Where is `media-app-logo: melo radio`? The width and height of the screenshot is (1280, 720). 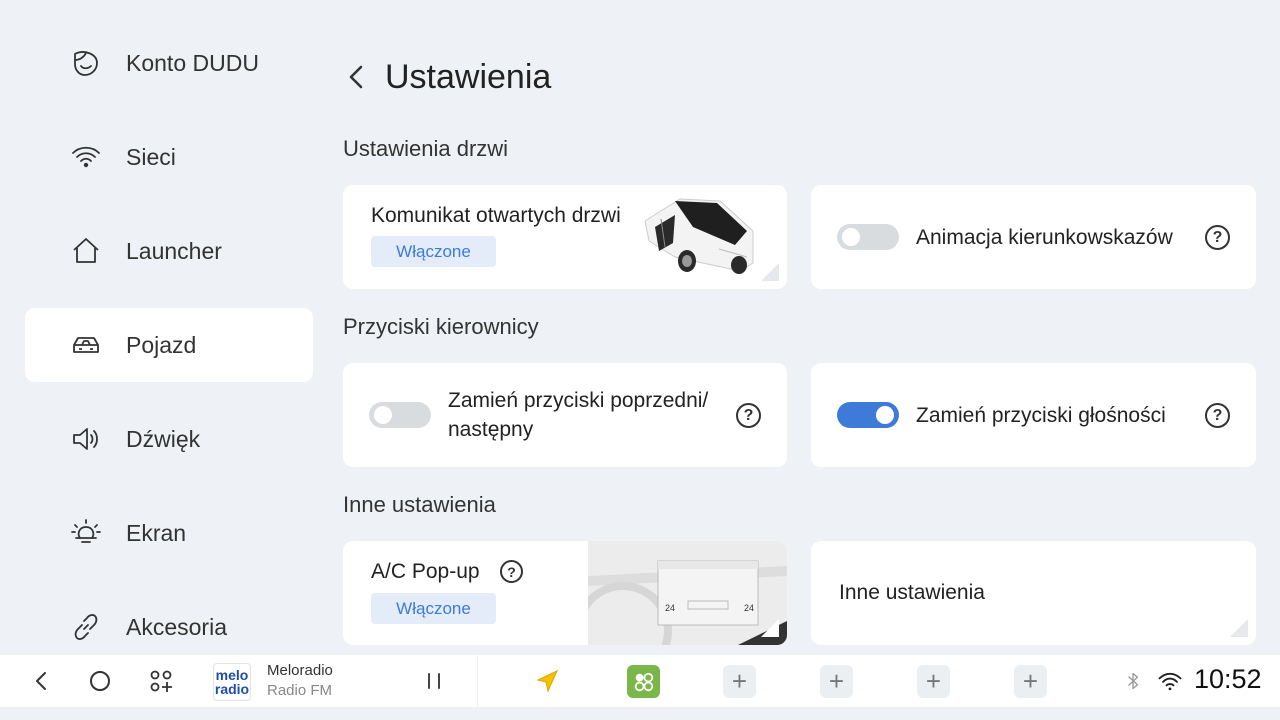
media-app-logo: melo radio is located at coordinates (232, 682).